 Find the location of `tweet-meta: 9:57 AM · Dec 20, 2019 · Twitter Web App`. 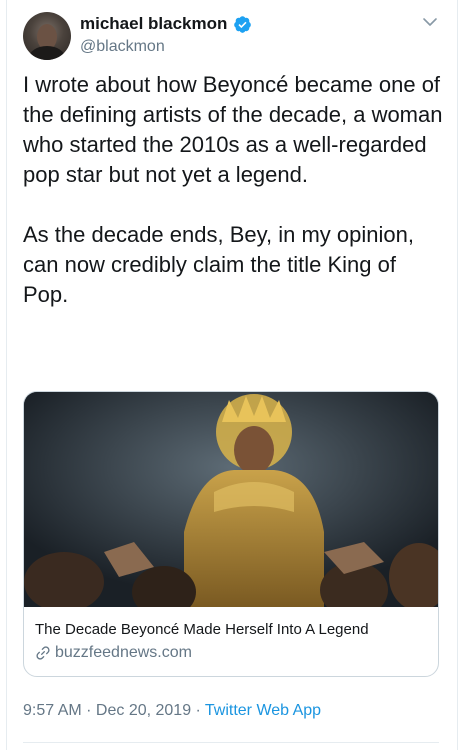

tweet-meta: 9:57 AM · Dec 20, 2019 · Twitter Web App is located at coordinates (172, 711).